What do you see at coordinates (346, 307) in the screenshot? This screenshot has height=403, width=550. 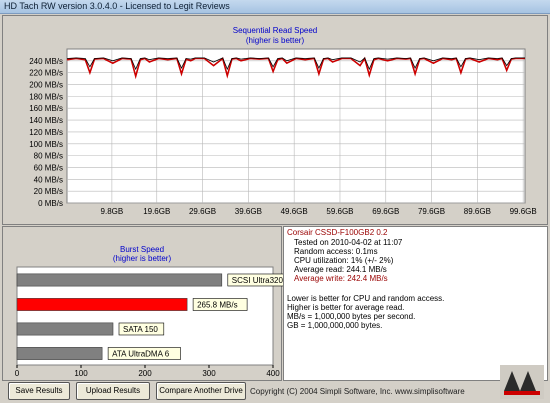 I see `note-line: Higher is better for average read.` at bounding box center [346, 307].